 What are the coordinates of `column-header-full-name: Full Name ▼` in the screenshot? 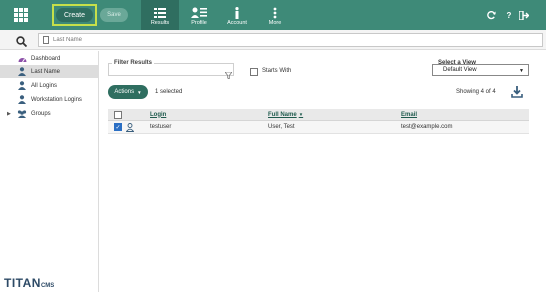 It's located at (285, 114).